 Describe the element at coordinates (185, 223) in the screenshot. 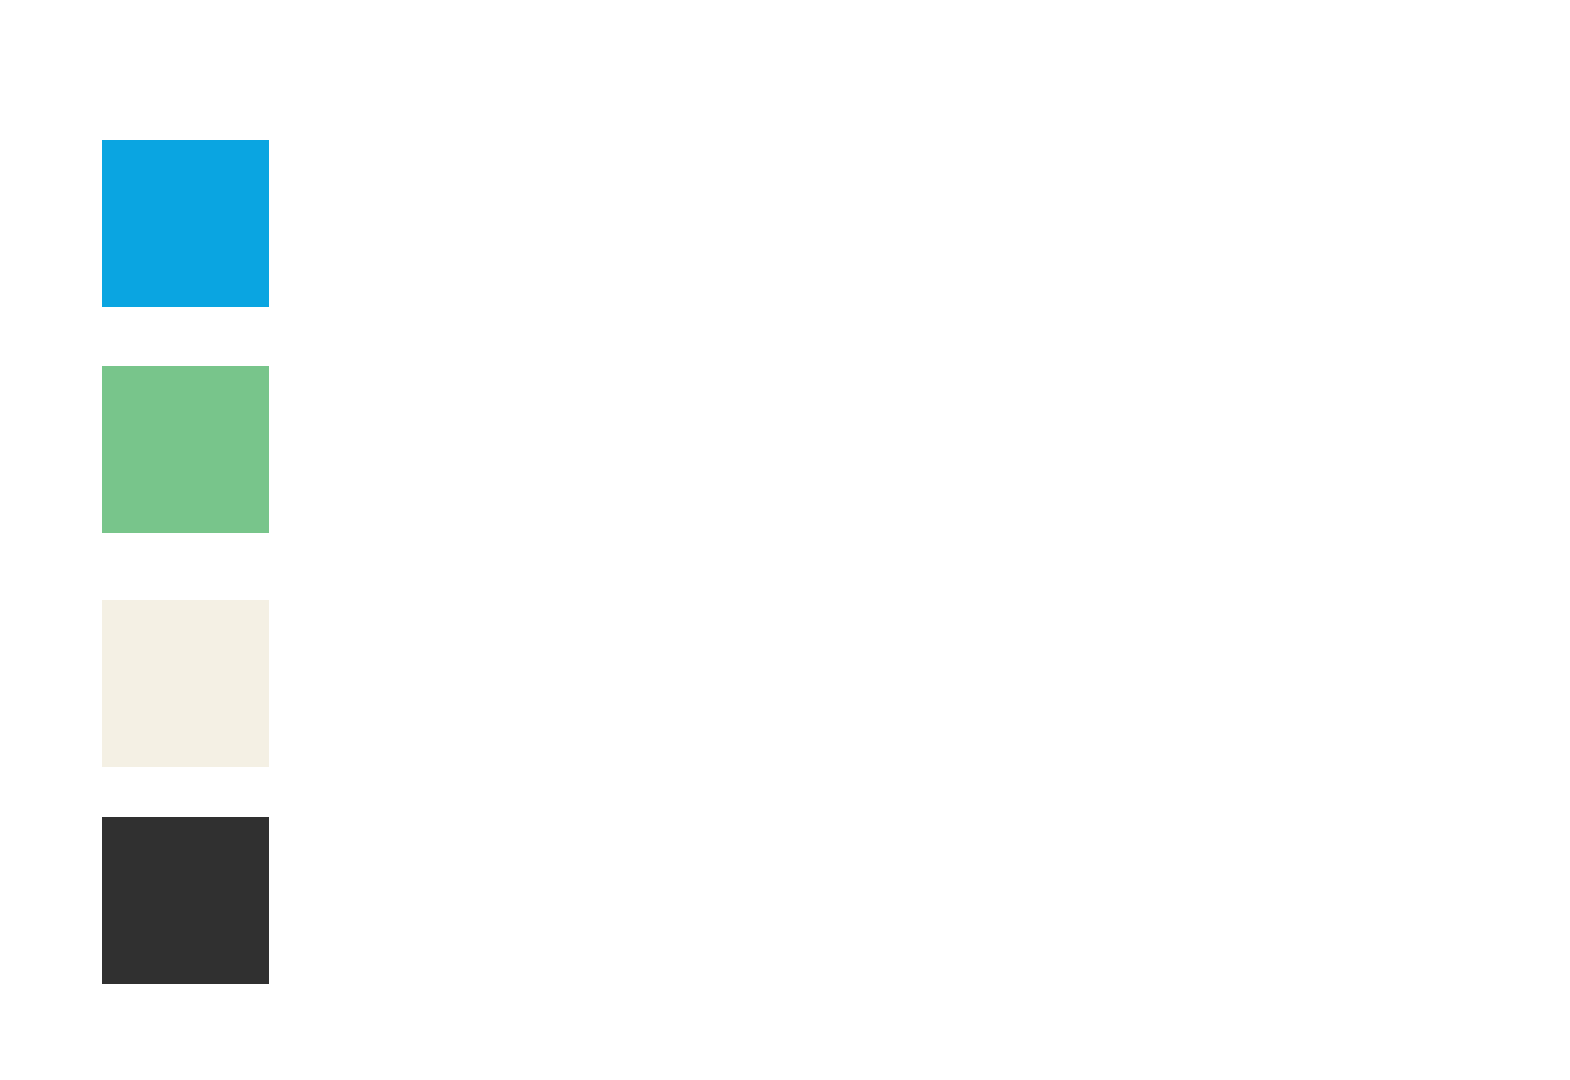

I see `color-swatch-blue` at that location.